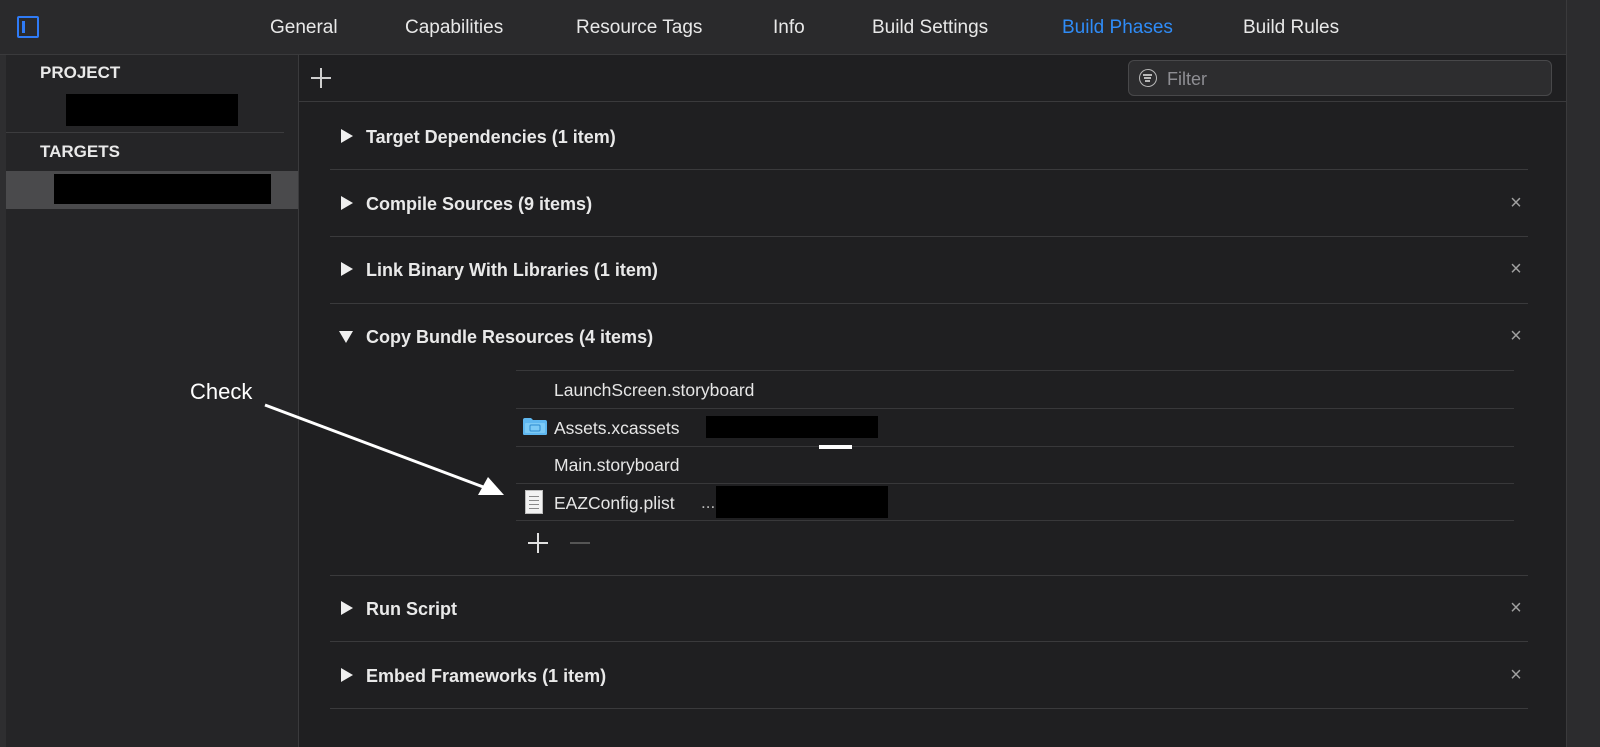 Image resolution: width=1600 pixels, height=747 pixels. I want to click on tab-build-phases: Build Phases, so click(1117, 28).